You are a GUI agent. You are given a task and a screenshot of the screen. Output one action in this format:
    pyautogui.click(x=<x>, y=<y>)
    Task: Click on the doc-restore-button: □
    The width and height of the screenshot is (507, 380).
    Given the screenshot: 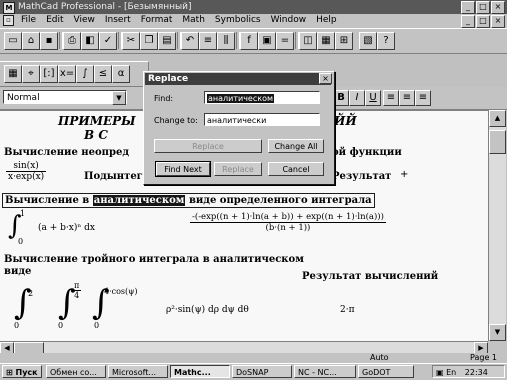 What is the action you would take?
    pyautogui.click(x=483, y=21)
    